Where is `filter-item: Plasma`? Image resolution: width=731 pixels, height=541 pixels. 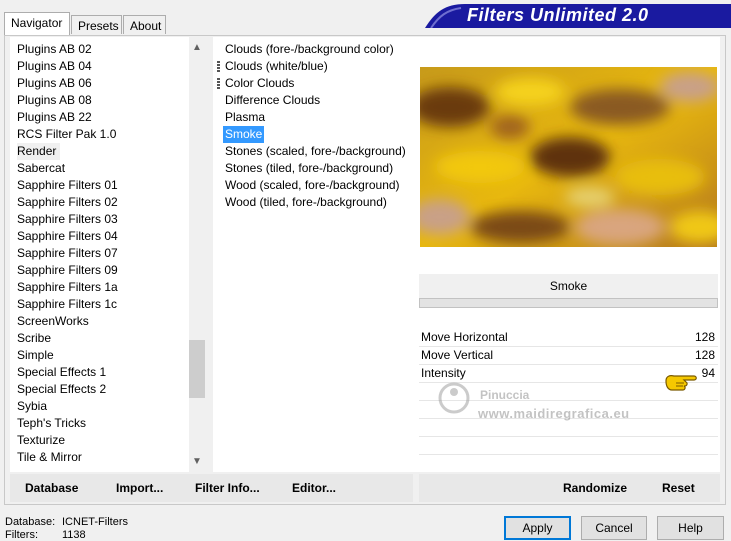 filter-item: Plasma is located at coordinates (245, 117).